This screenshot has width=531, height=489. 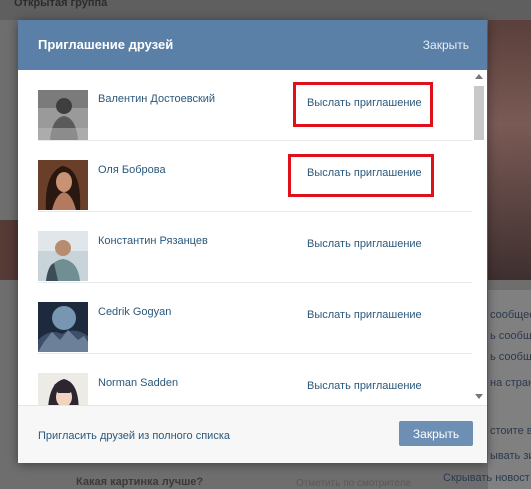 What do you see at coordinates (446, 45) in the screenshot?
I see `header-close-link: Закрыть` at bounding box center [446, 45].